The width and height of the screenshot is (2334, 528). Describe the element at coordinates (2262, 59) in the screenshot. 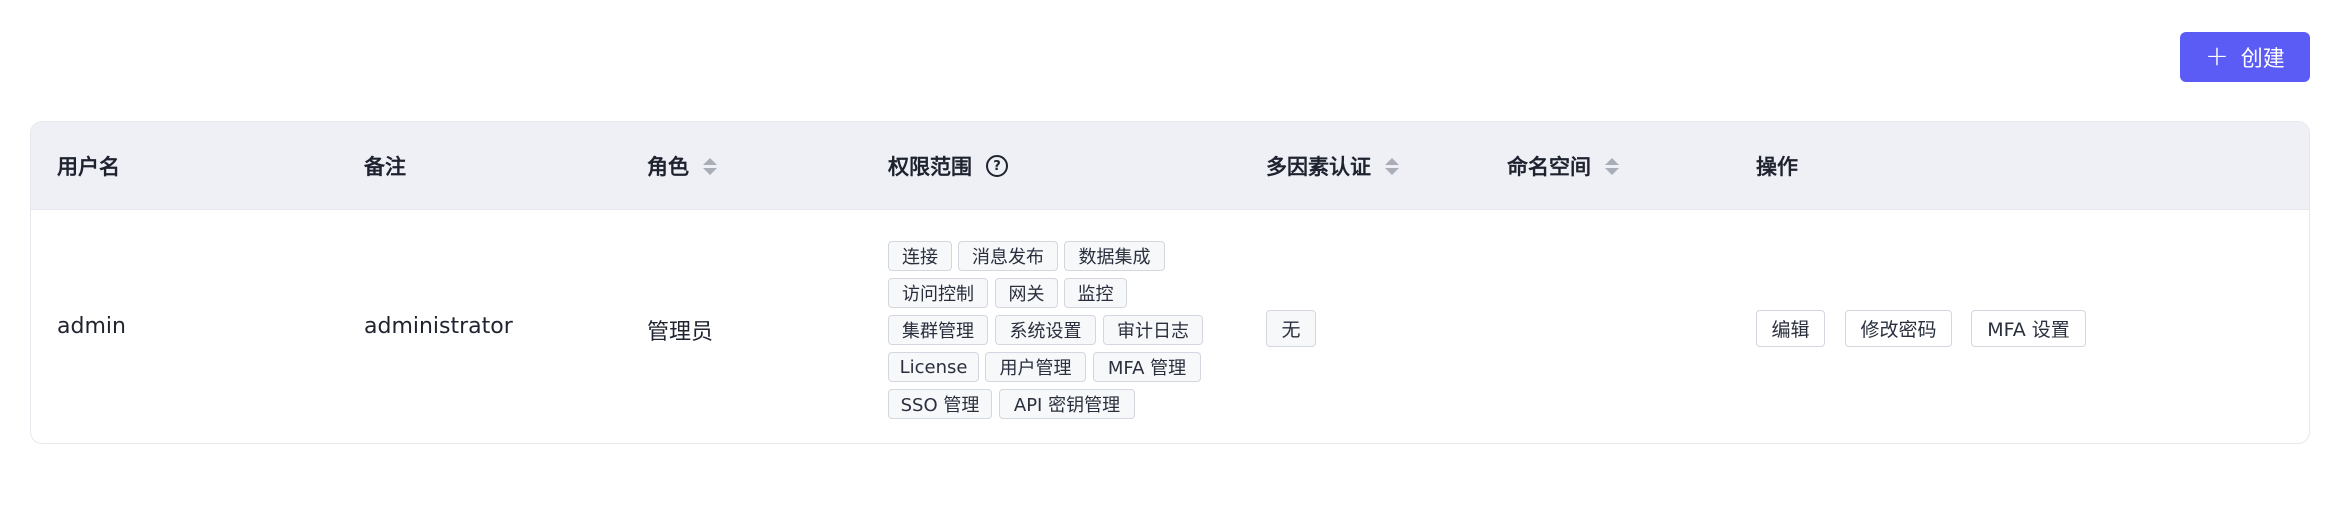

I see `create-button-label: 创建` at that location.